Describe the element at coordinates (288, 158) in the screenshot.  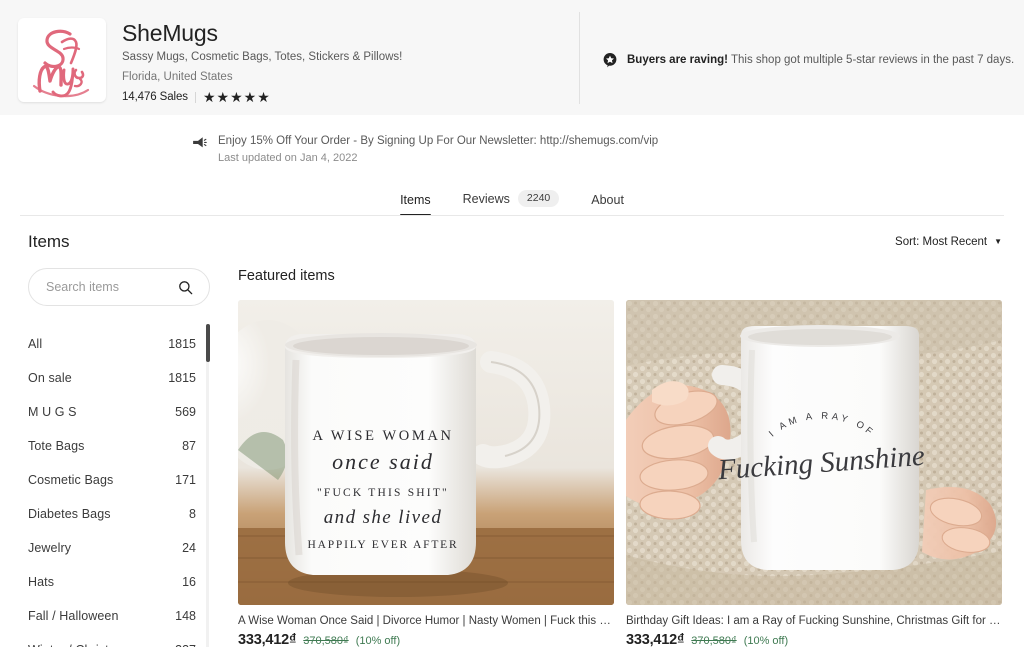
I see `announcement-updated: Last updated on Jan 4, 2022` at that location.